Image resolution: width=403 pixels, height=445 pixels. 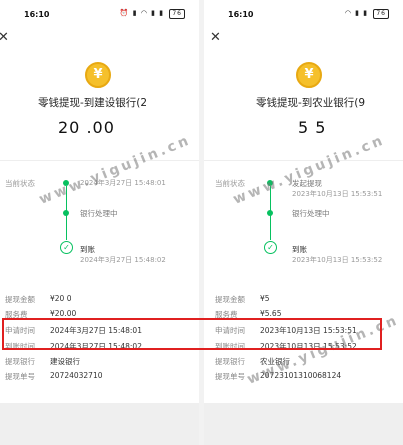 I want to click on detail-row-bank: 提现银行 建设银行, so click(x=42, y=361).